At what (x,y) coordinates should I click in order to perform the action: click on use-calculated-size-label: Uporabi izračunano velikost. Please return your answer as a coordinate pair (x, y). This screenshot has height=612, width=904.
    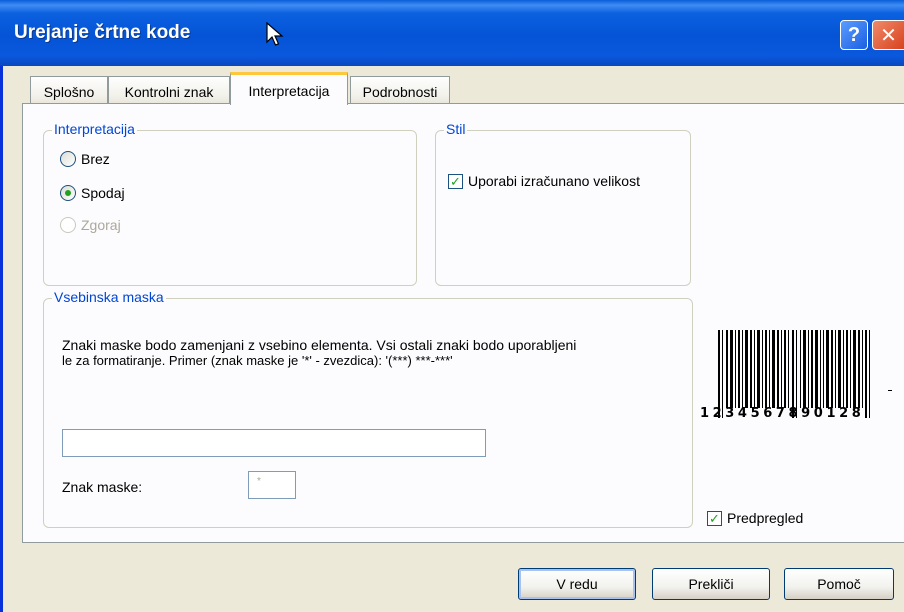
    Looking at the image, I should click on (554, 181).